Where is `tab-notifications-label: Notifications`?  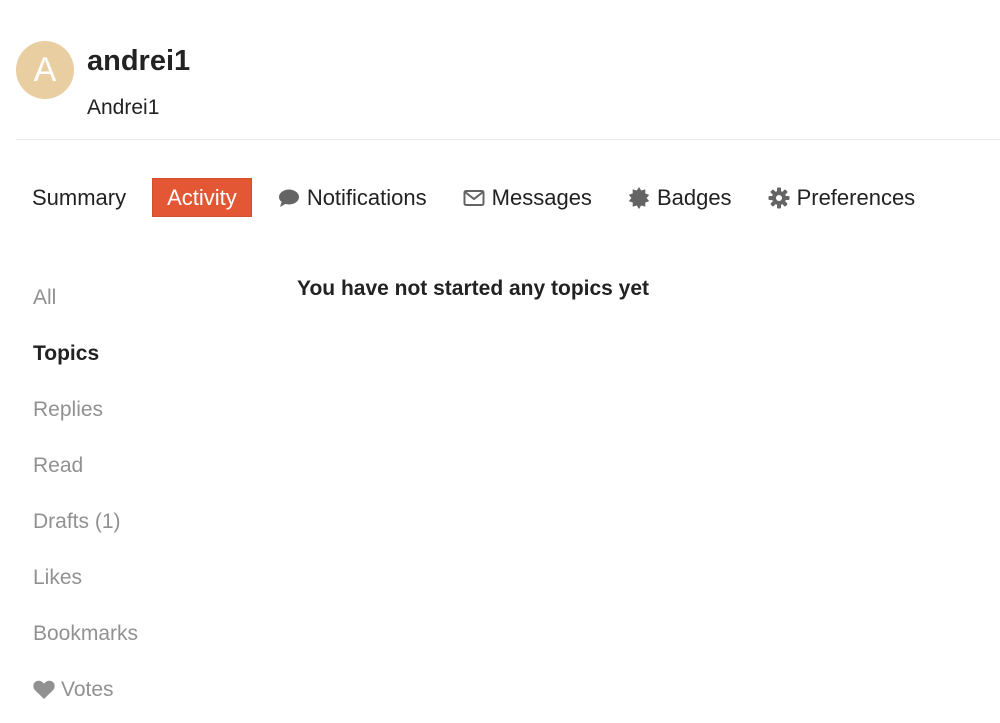
tab-notifications-label: Notifications is located at coordinates (366, 197).